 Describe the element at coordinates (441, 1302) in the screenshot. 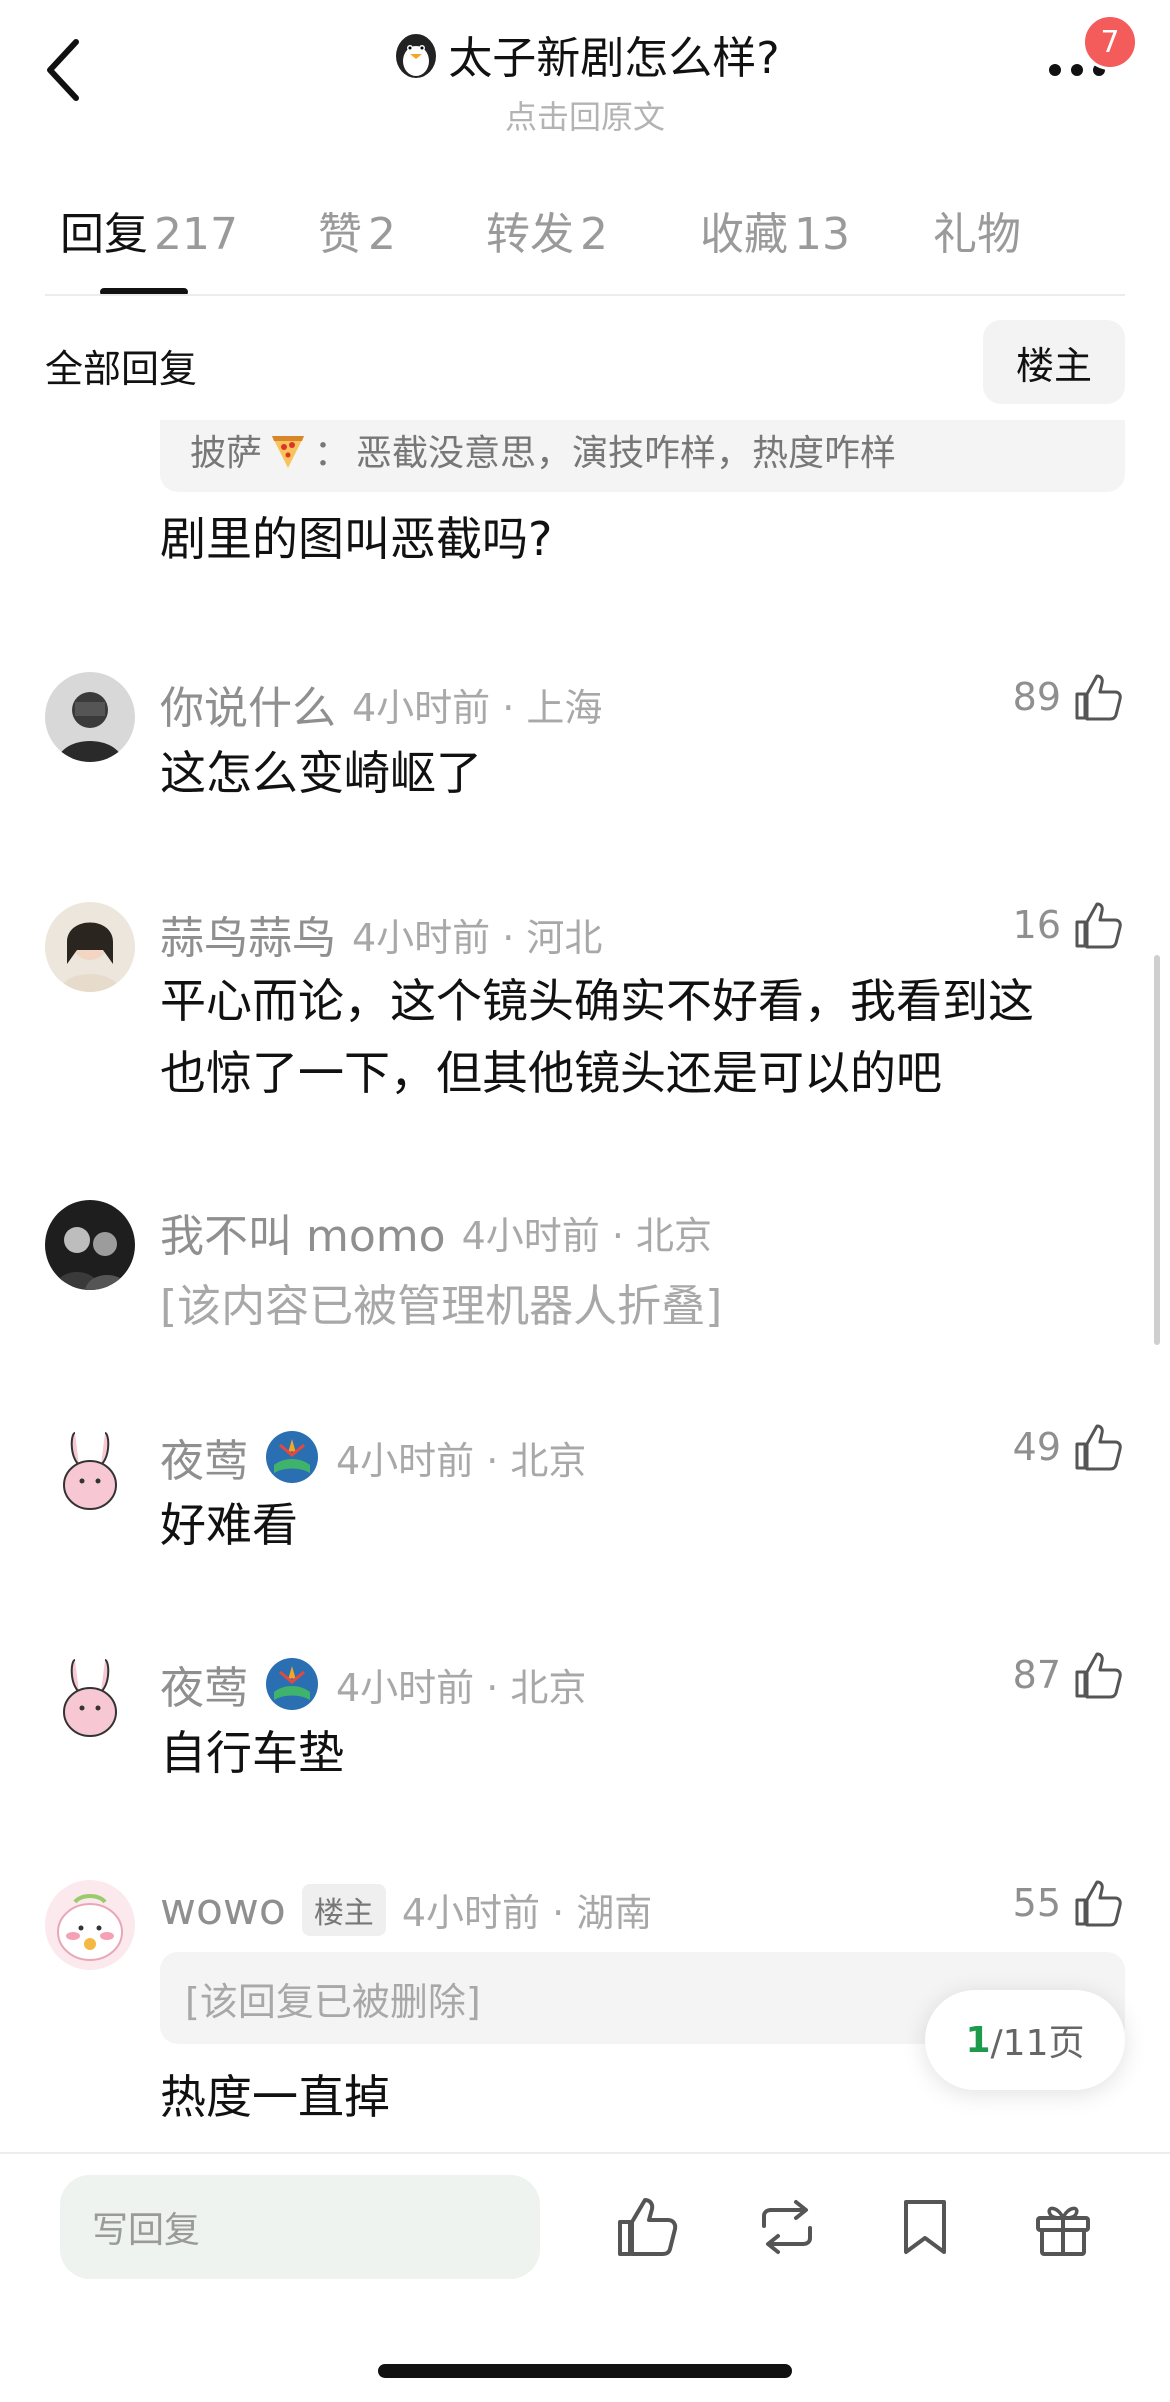

I see `folded-notice: [该内容已被管理机器人折叠]` at that location.